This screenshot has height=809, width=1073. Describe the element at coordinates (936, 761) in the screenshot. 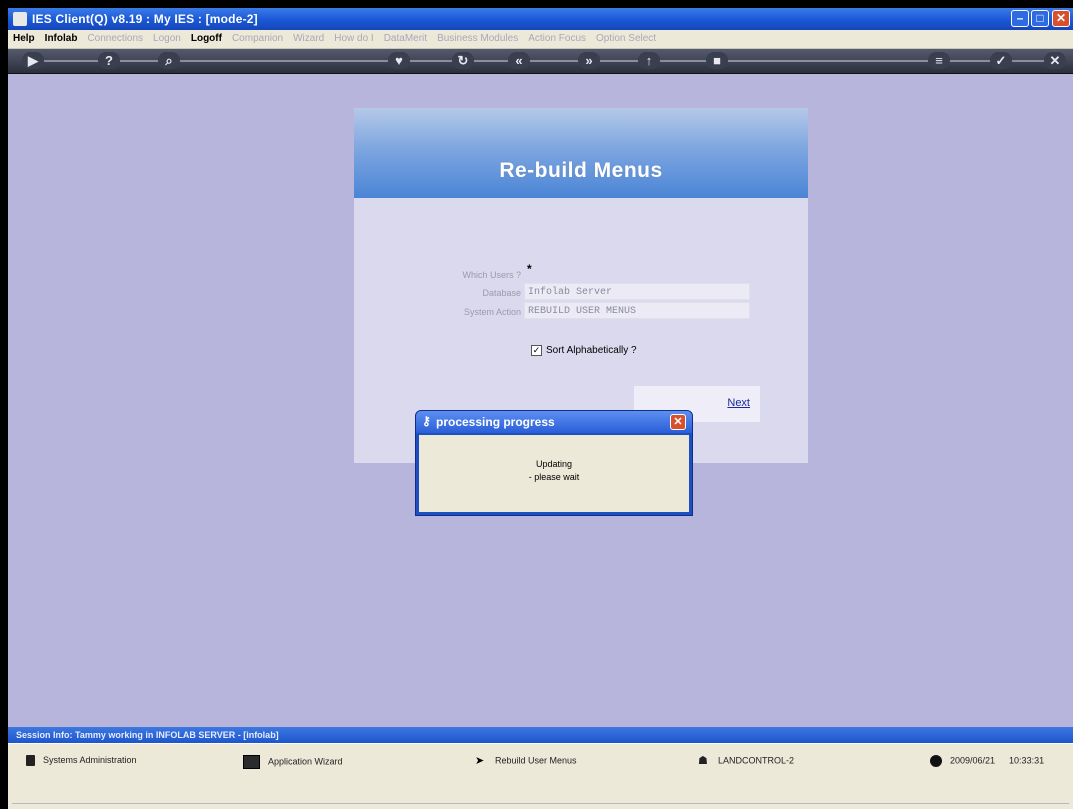

I see `clock-icon` at that location.